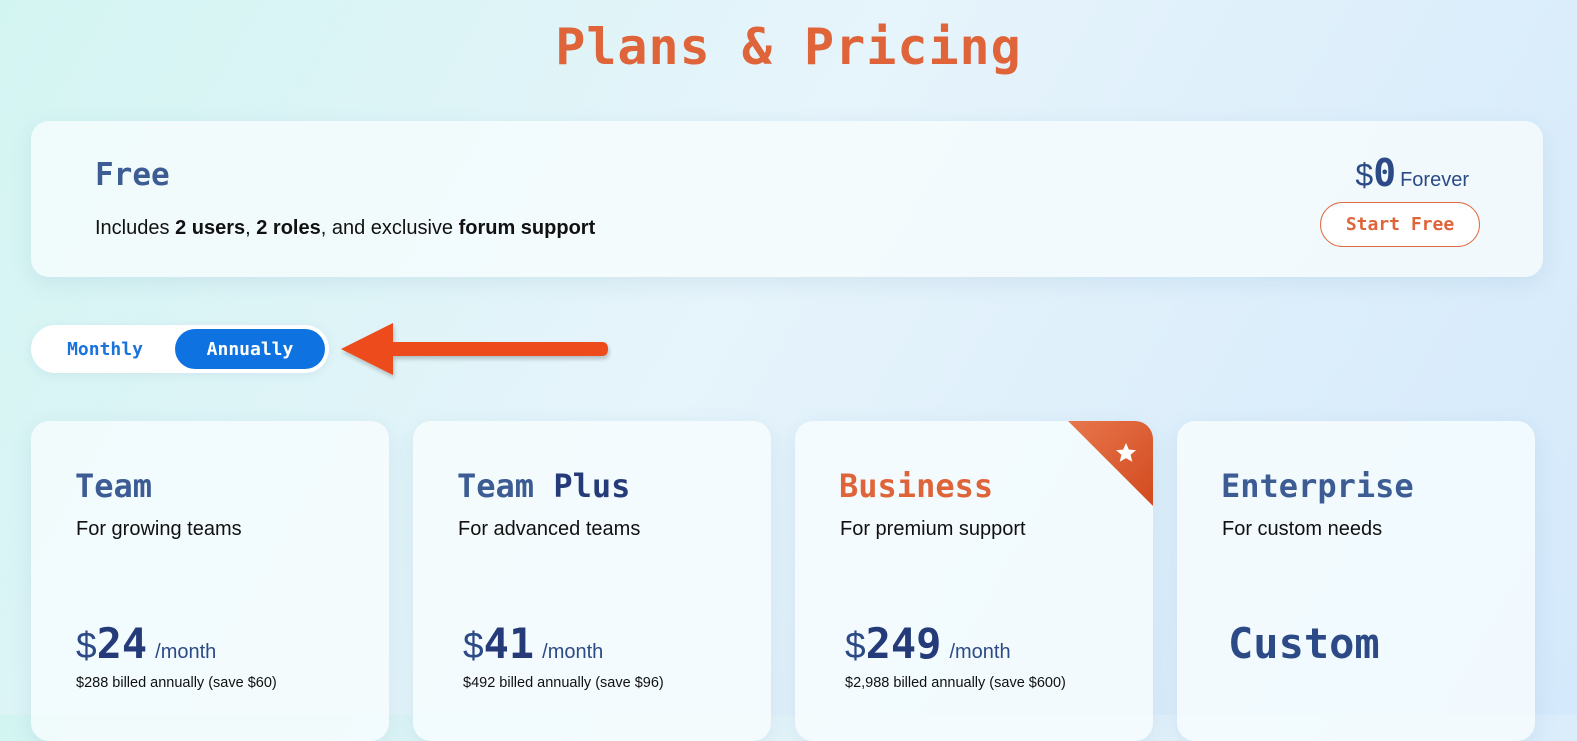  What do you see at coordinates (509, 643) in the screenshot?
I see `price-amount: 41` at bounding box center [509, 643].